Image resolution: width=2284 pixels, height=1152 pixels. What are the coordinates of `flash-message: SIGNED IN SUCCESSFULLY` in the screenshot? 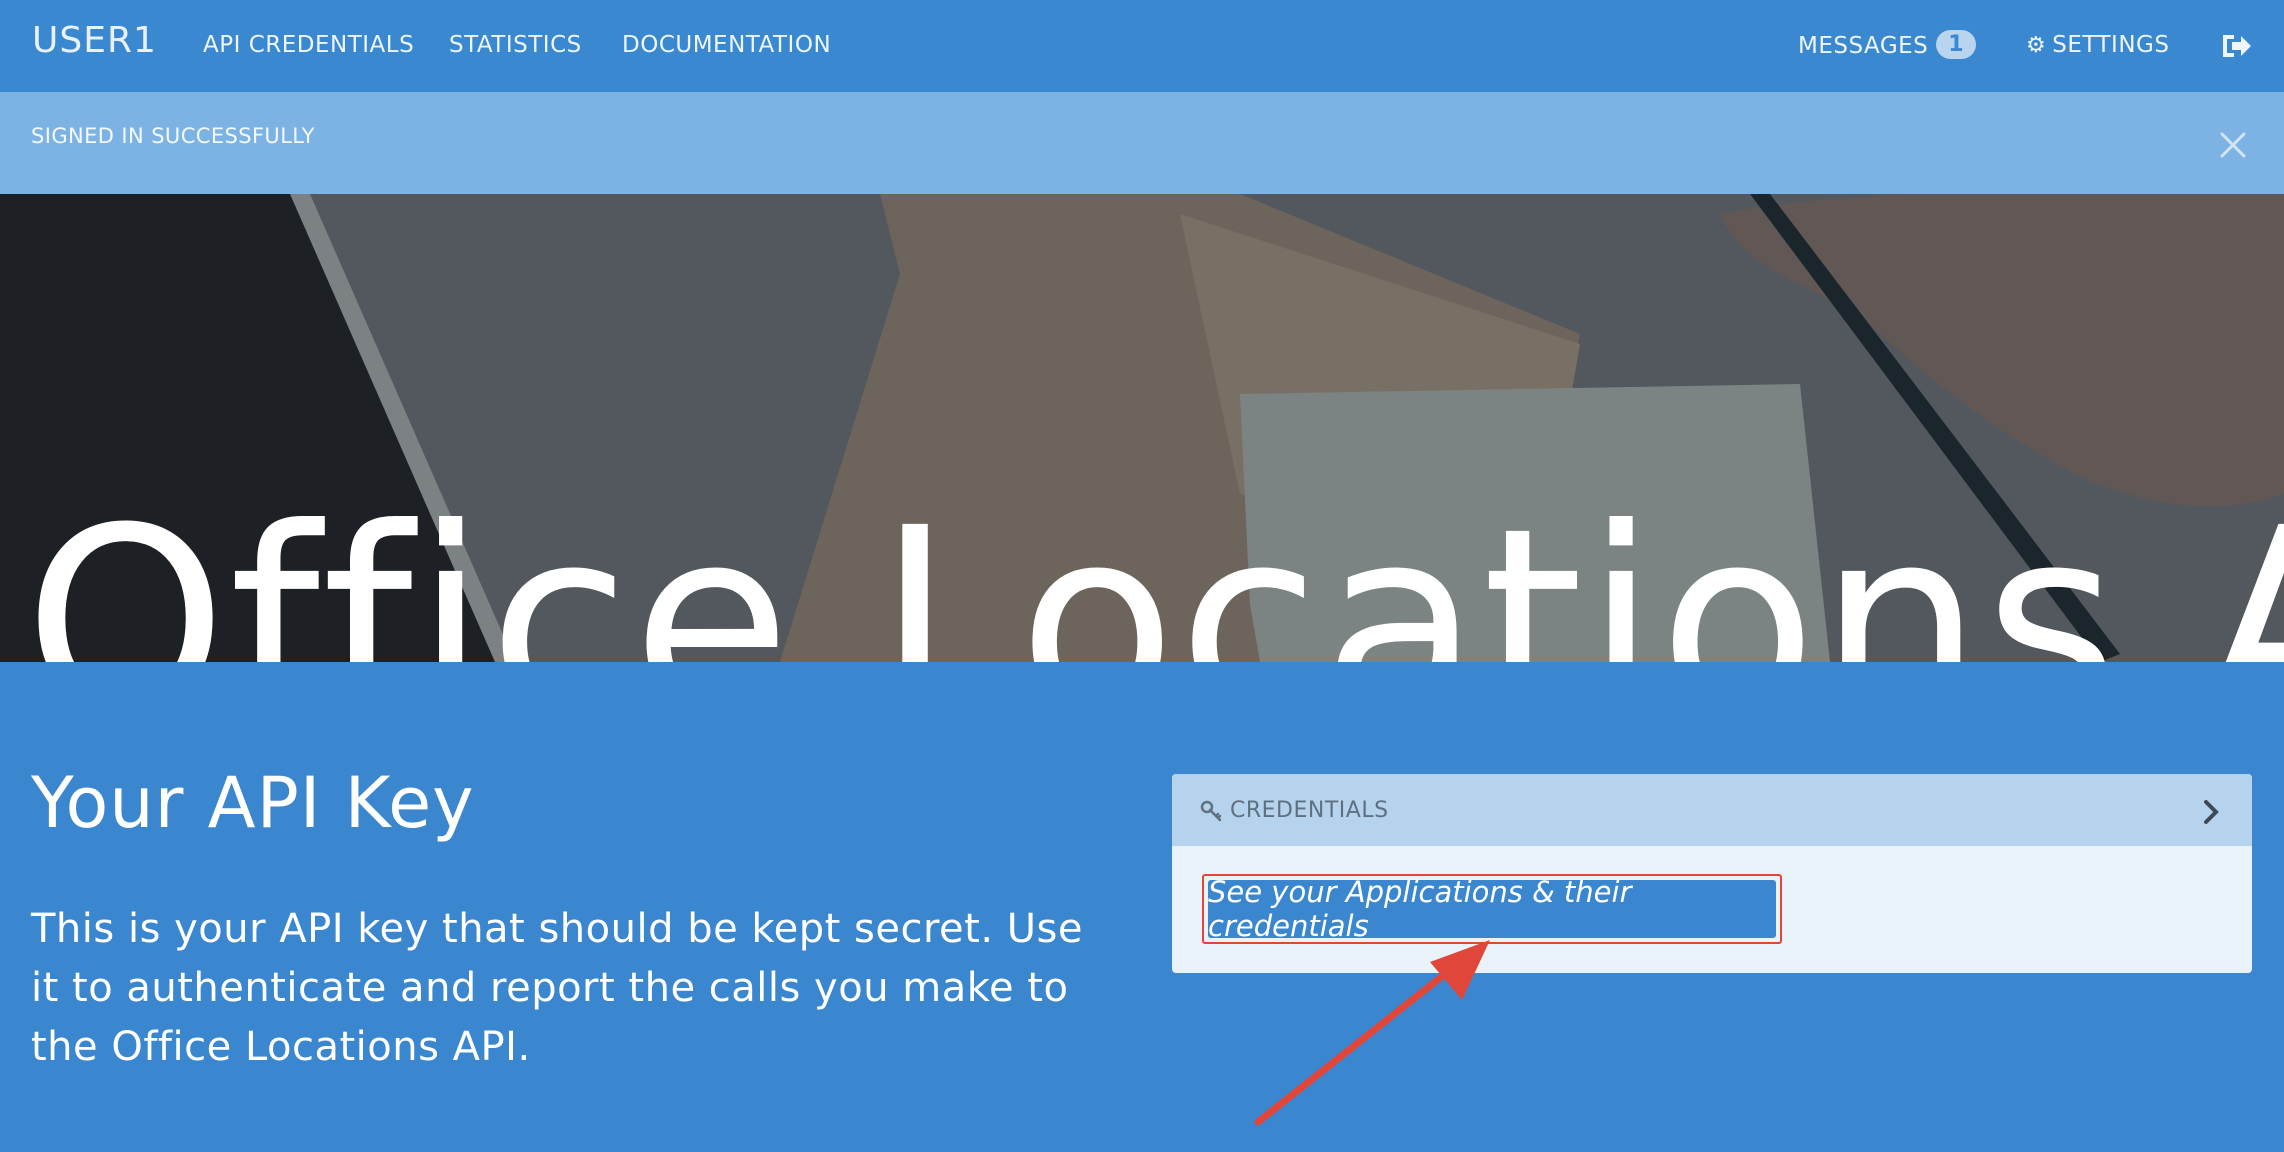 It's located at (173, 136).